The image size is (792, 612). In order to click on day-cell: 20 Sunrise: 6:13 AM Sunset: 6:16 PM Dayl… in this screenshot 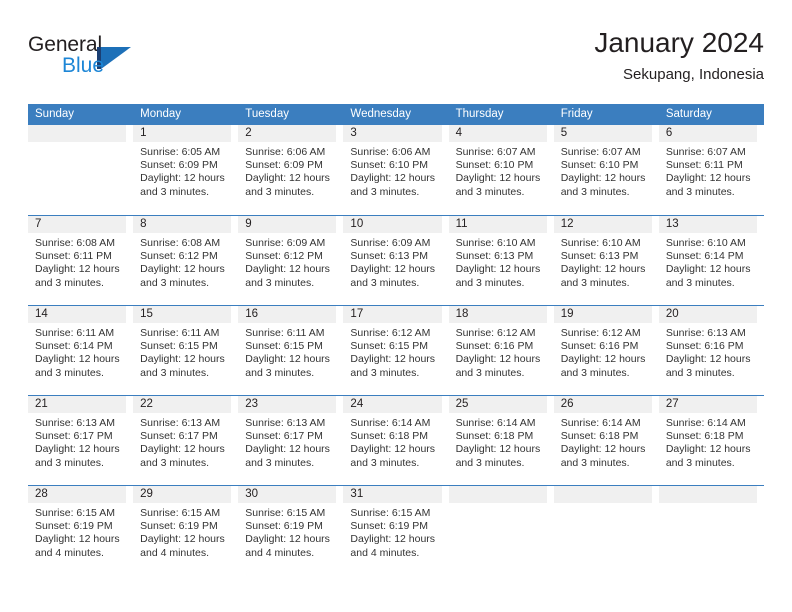, I will do `click(711, 350)`.